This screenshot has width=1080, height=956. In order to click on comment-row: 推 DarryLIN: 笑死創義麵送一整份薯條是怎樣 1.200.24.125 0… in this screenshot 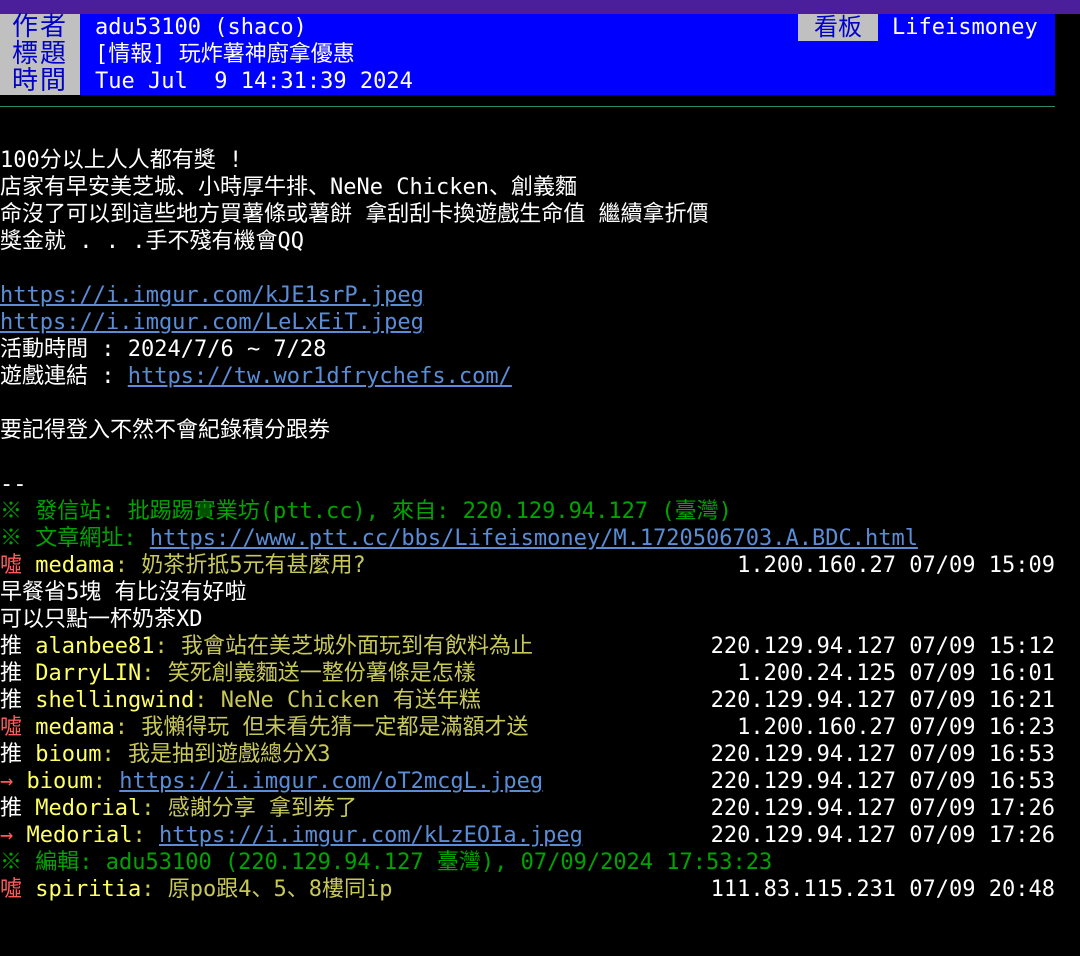, I will do `click(527, 673)`.